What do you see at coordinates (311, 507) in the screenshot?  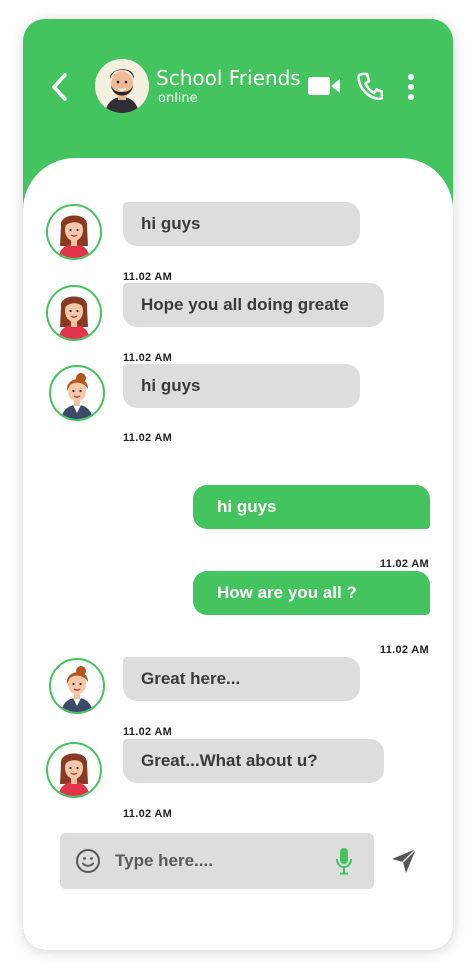 I see `message-bubble-outgoing: hi guys` at bounding box center [311, 507].